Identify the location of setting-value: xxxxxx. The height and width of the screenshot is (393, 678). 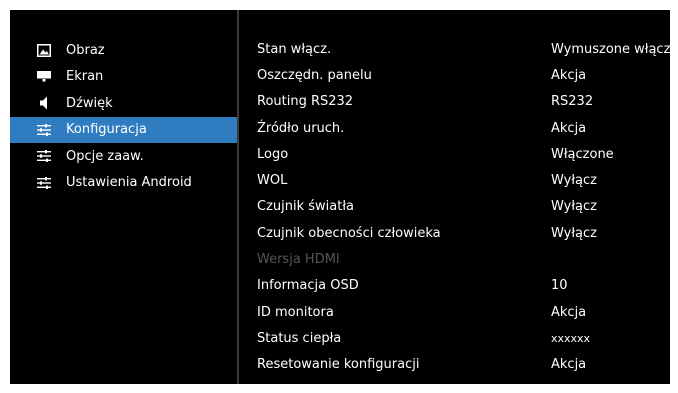
(571, 338).